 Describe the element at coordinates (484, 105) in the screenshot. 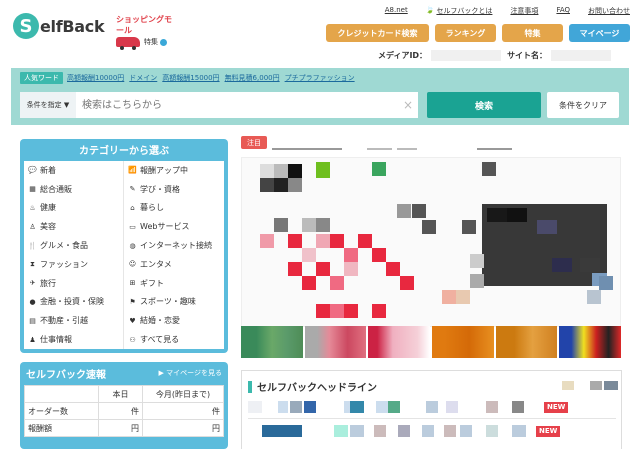

I see `search-button: 検索` at that location.